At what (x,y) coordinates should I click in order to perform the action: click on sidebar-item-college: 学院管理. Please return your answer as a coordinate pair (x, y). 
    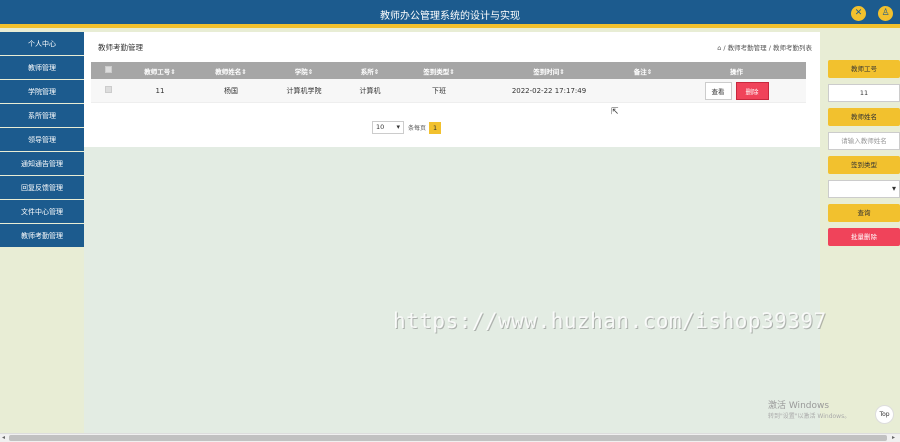
    Looking at the image, I should click on (42, 92).